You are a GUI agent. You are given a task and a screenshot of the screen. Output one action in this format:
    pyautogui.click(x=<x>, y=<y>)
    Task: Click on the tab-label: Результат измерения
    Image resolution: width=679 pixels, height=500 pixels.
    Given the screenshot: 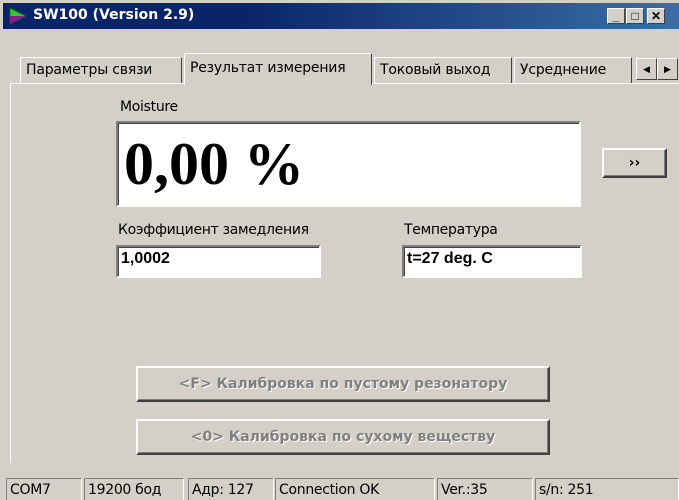 What is the action you would take?
    pyautogui.click(x=268, y=68)
    